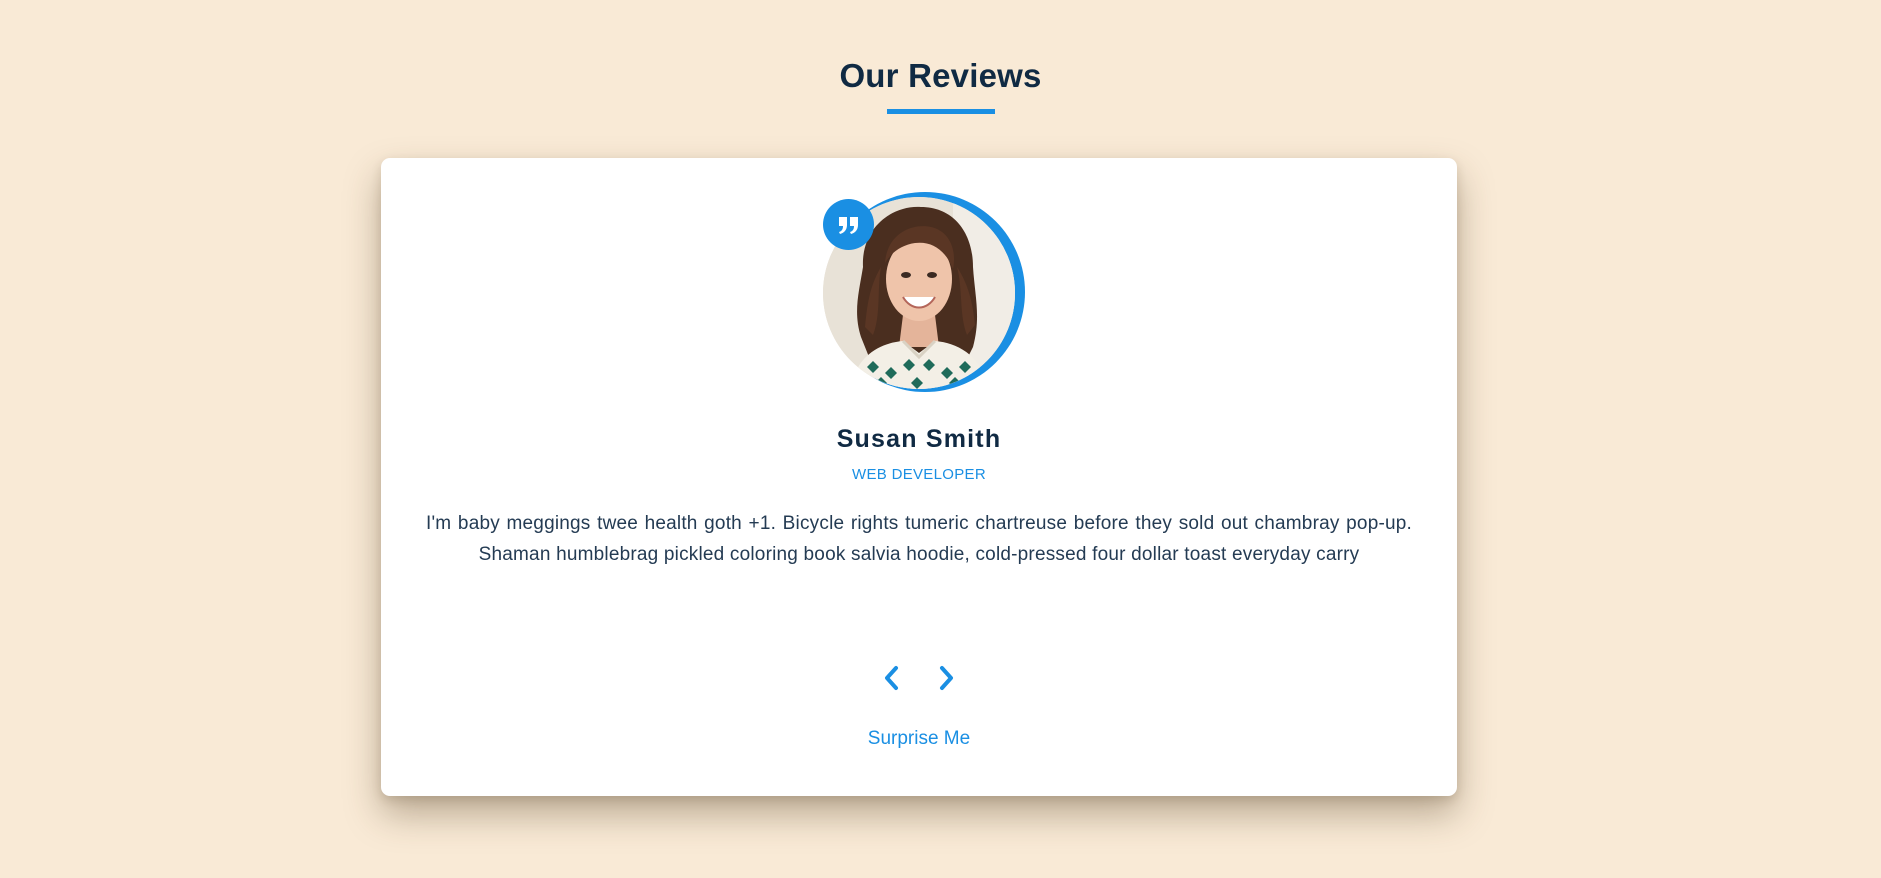 The image size is (1881, 878). I want to click on surprise-me-button: Surprise Me, so click(919, 739).